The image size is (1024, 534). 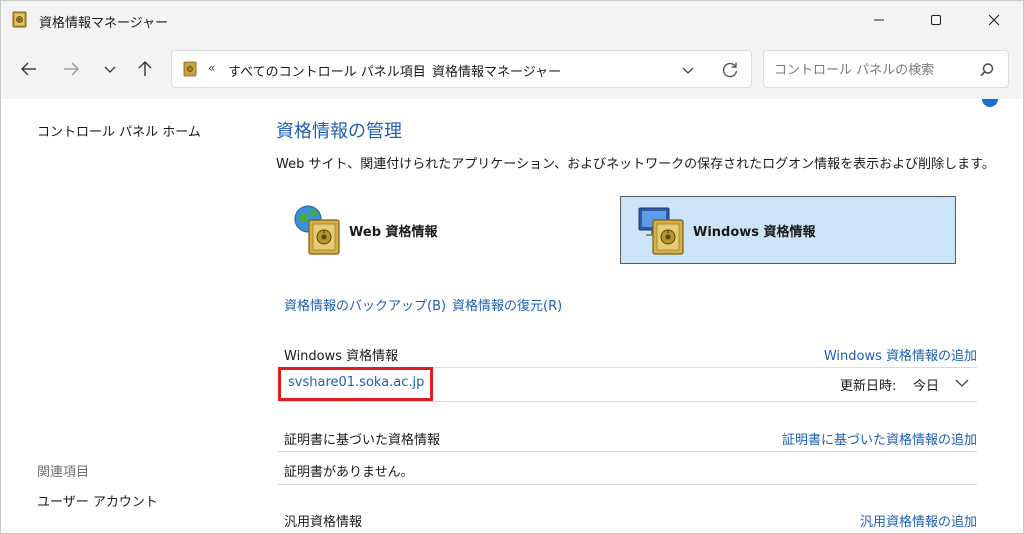 I want to click on modified-label: 更新日時:, so click(x=868, y=386).